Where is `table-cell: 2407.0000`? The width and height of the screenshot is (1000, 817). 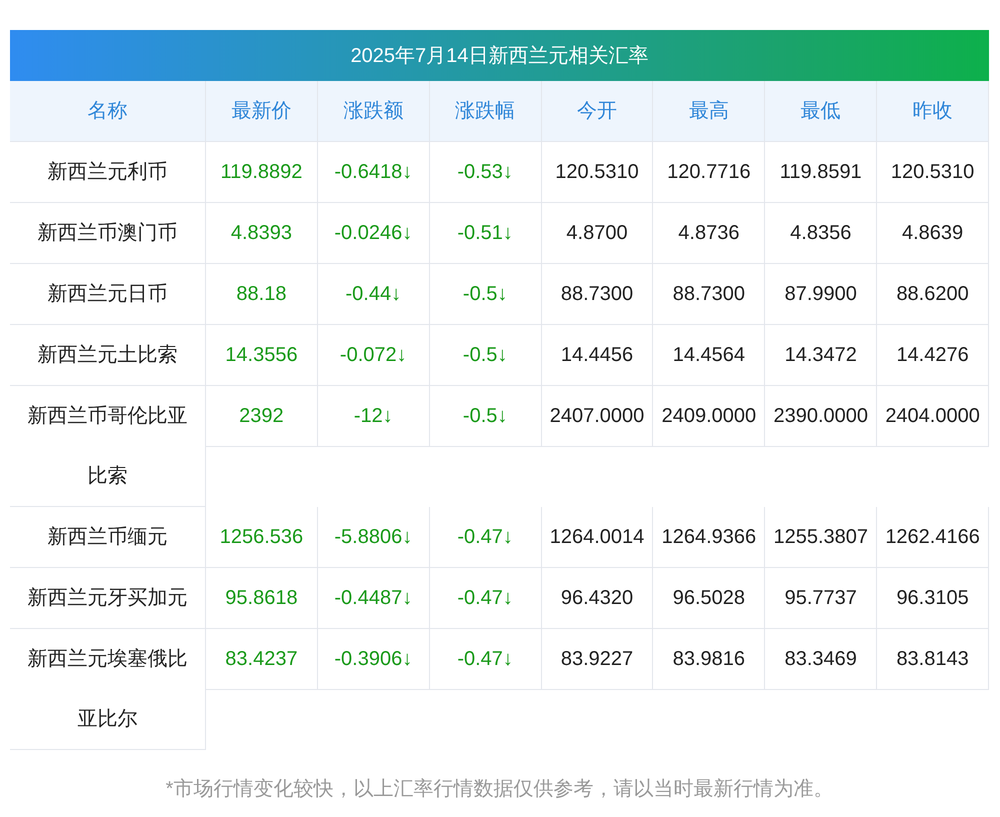 table-cell: 2407.0000 is located at coordinates (598, 416).